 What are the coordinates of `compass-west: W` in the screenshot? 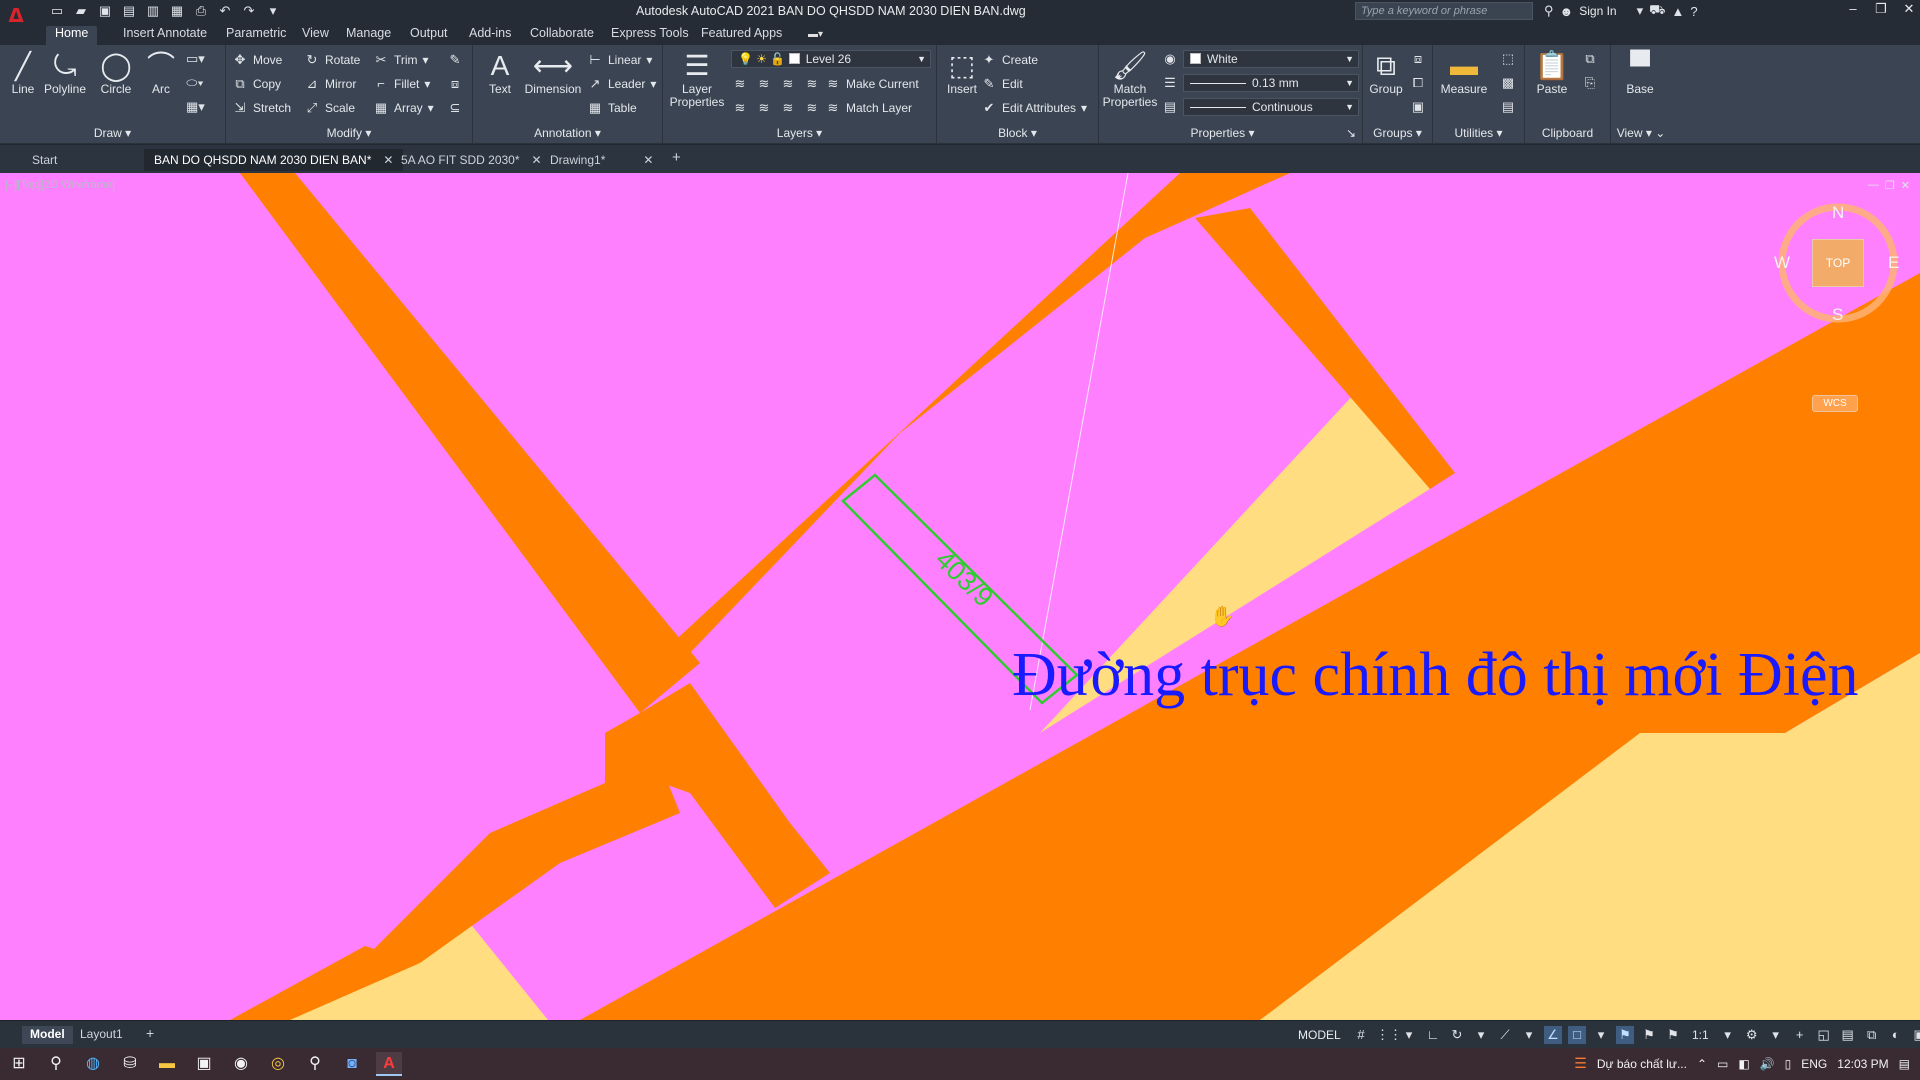 It's located at (1782, 263).